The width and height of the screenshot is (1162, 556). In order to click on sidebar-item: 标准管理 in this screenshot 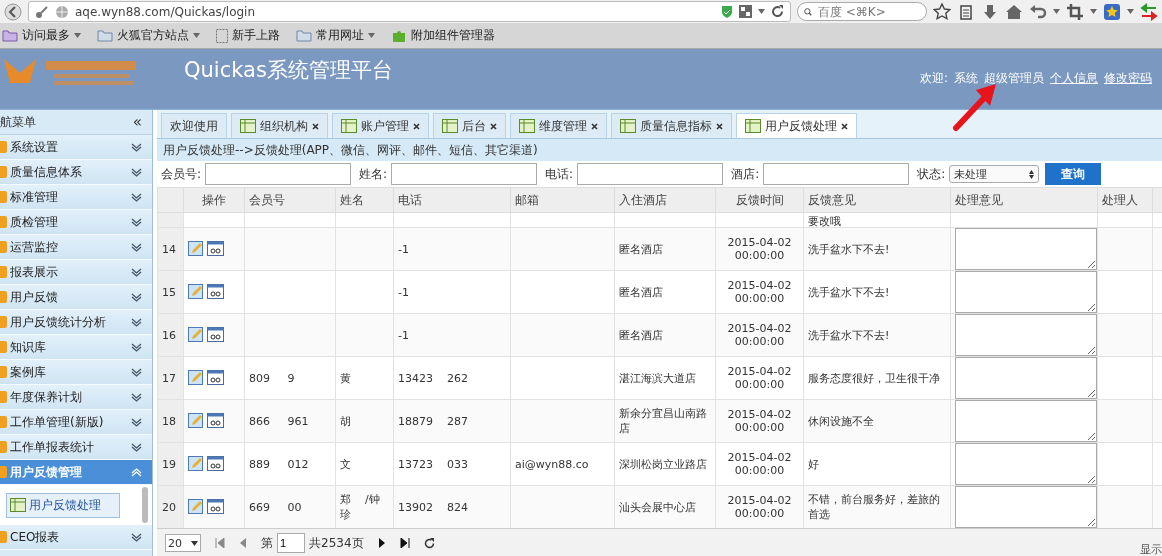, I will do `click(76, 197)`.